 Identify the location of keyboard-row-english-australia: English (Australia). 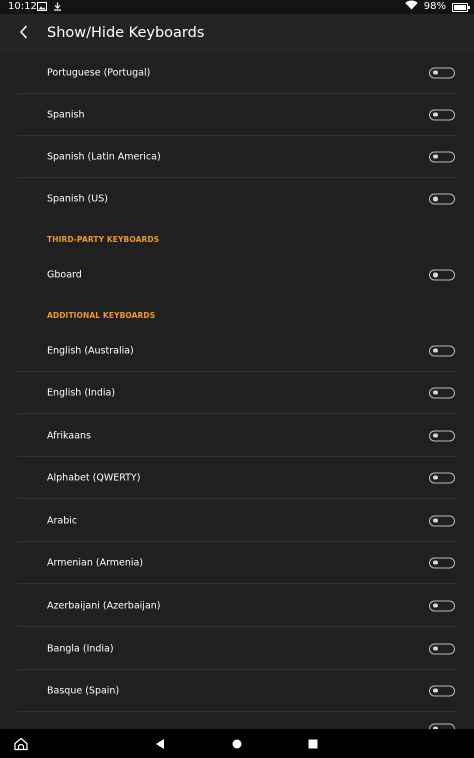
(237, 351).